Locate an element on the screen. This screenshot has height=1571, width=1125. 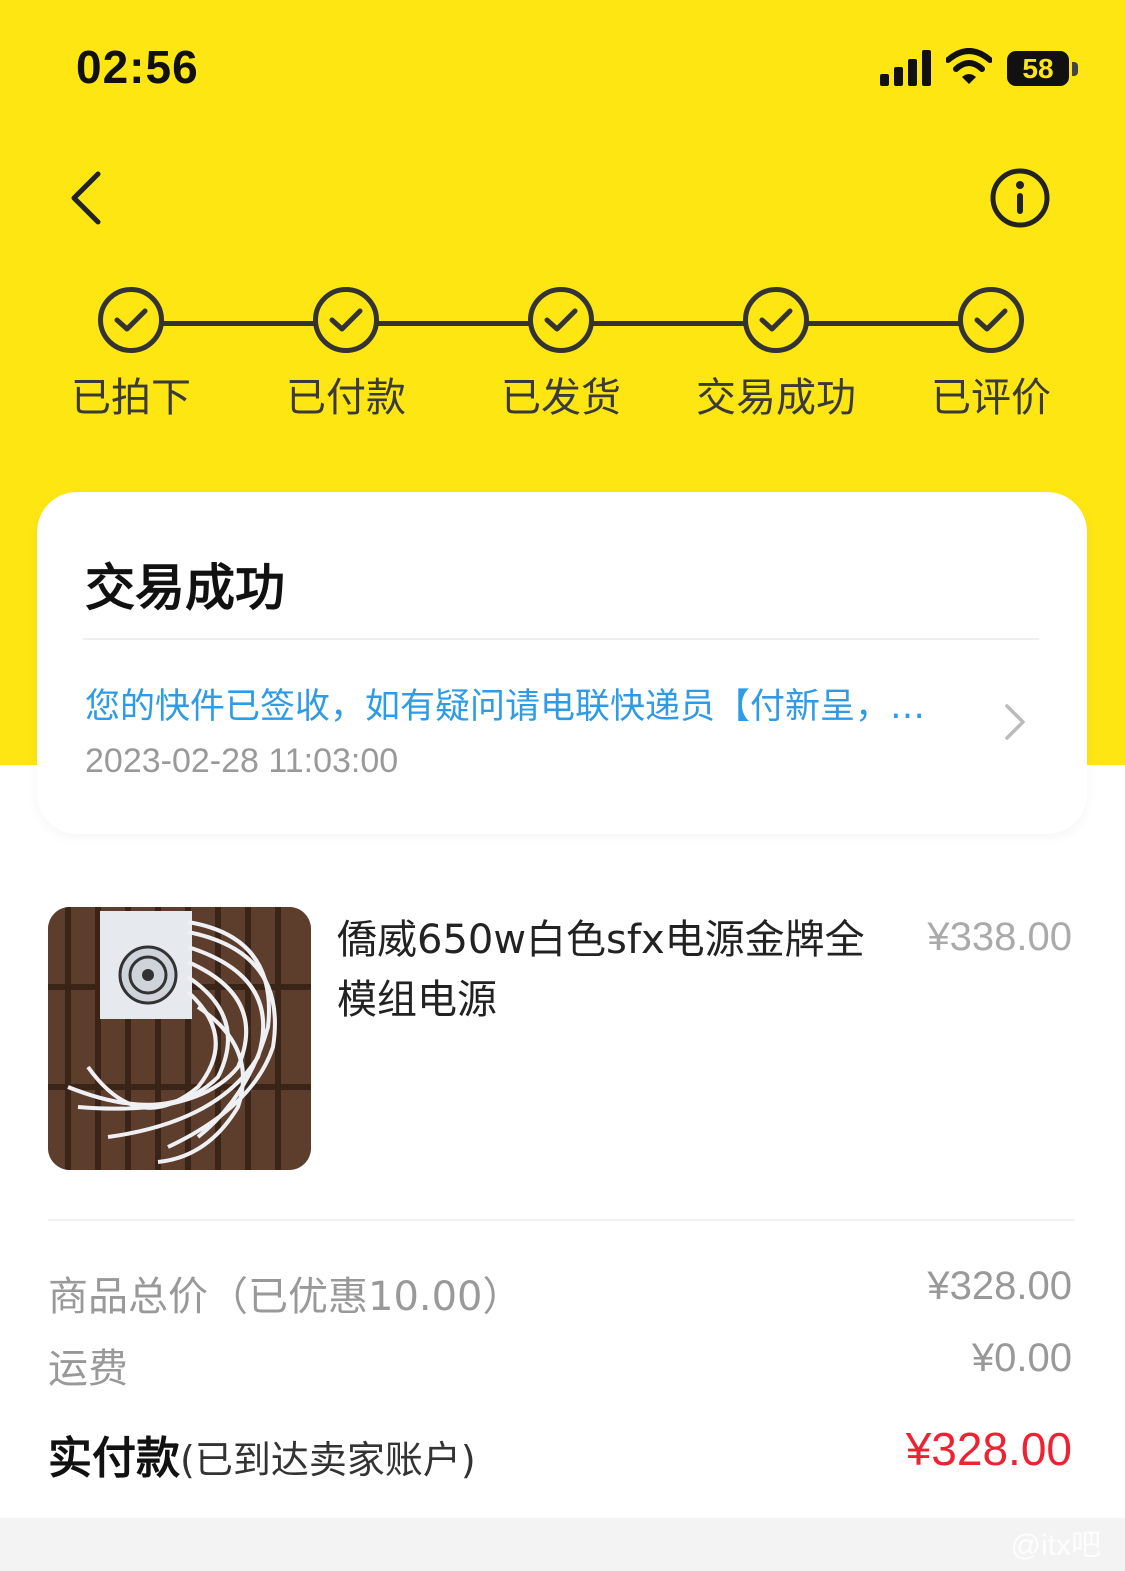
shipping-value: ¥0.00 is located at coordinates (1021, 1358).